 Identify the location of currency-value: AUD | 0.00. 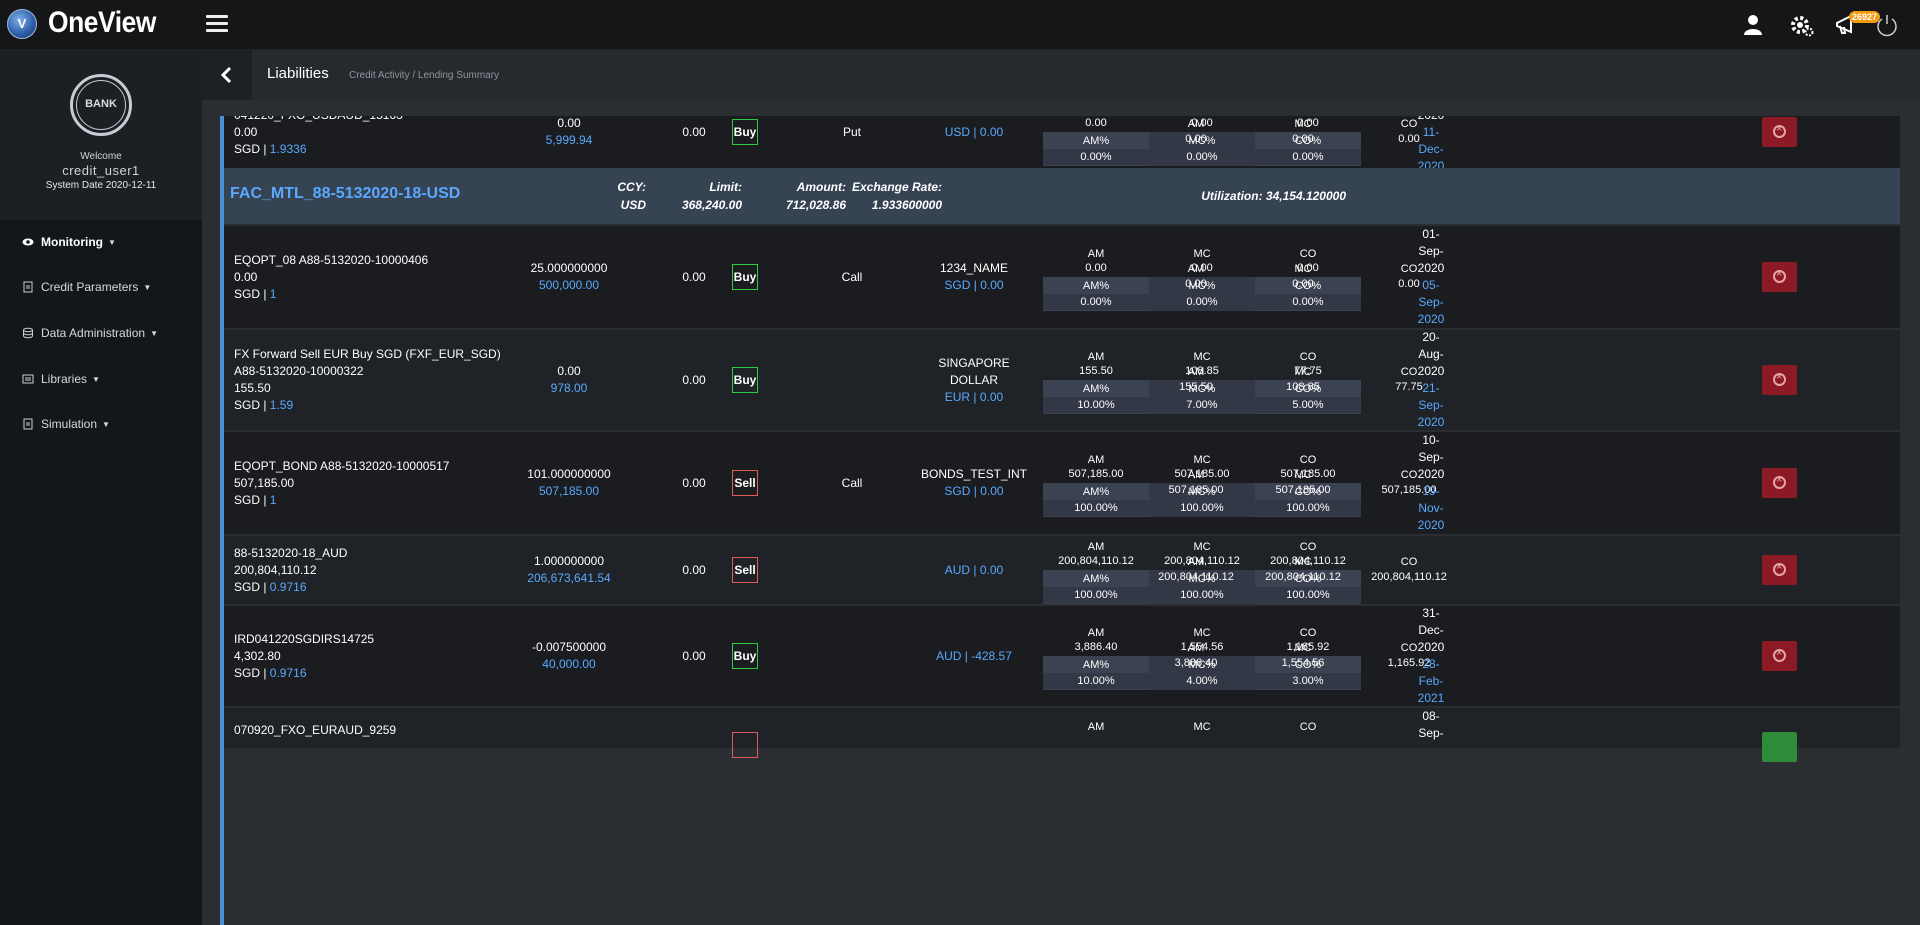
(974, 570).